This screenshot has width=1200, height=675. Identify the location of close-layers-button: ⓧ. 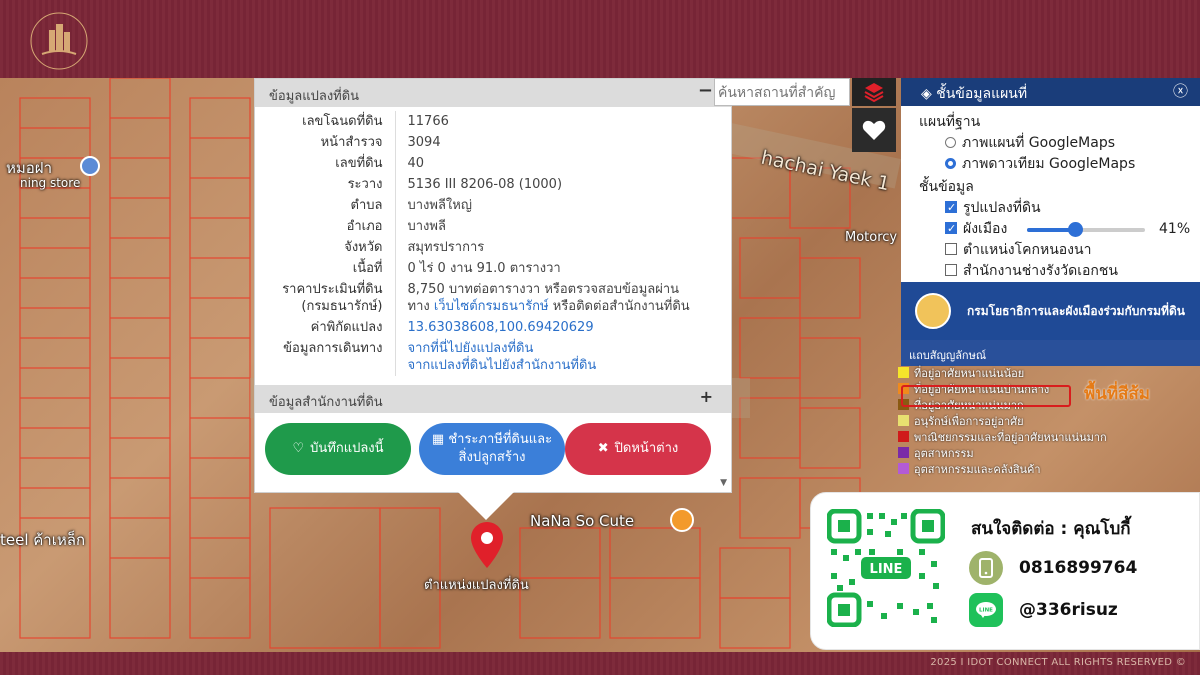
(1180, 90).